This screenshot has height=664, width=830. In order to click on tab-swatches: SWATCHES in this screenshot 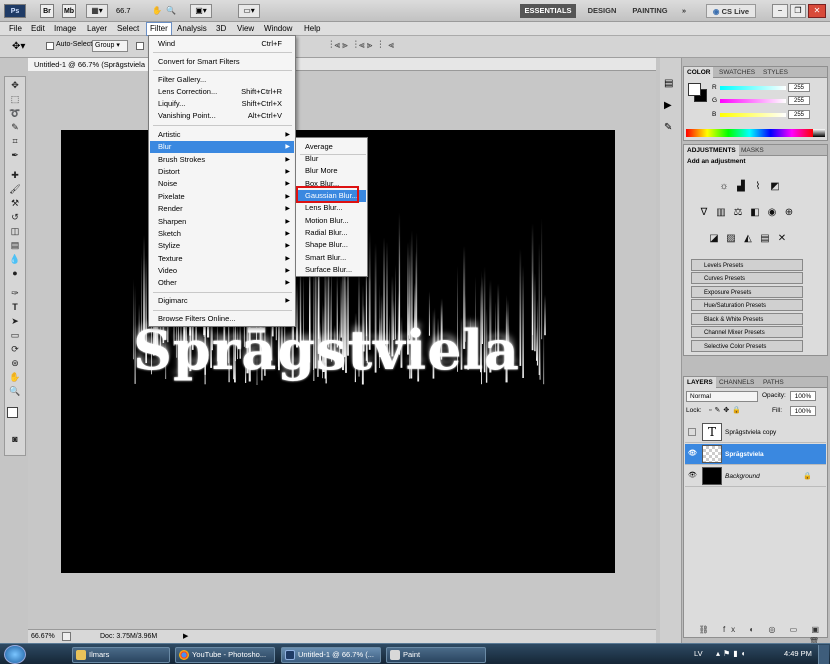, I will do `click(737, 72)`.